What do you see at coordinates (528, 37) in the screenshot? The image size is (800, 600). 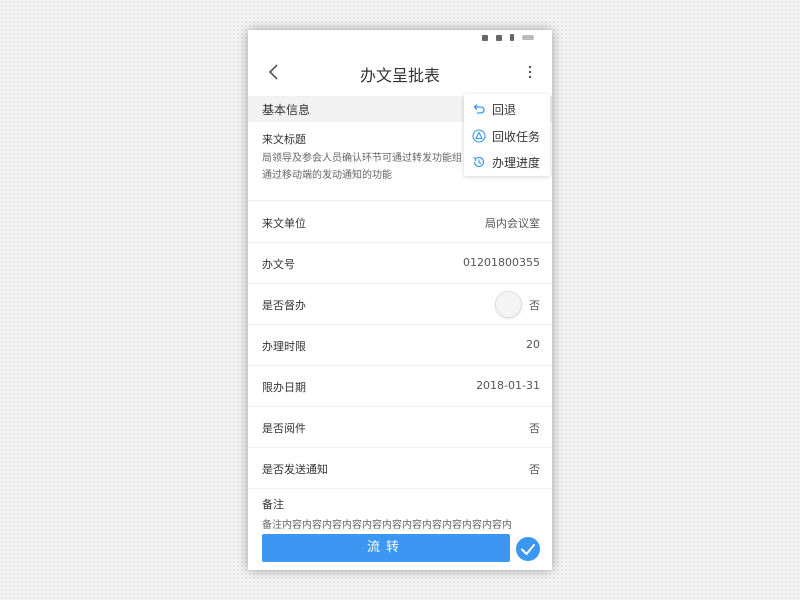 I see `clock-indicator` at bounding box center [528, 37].